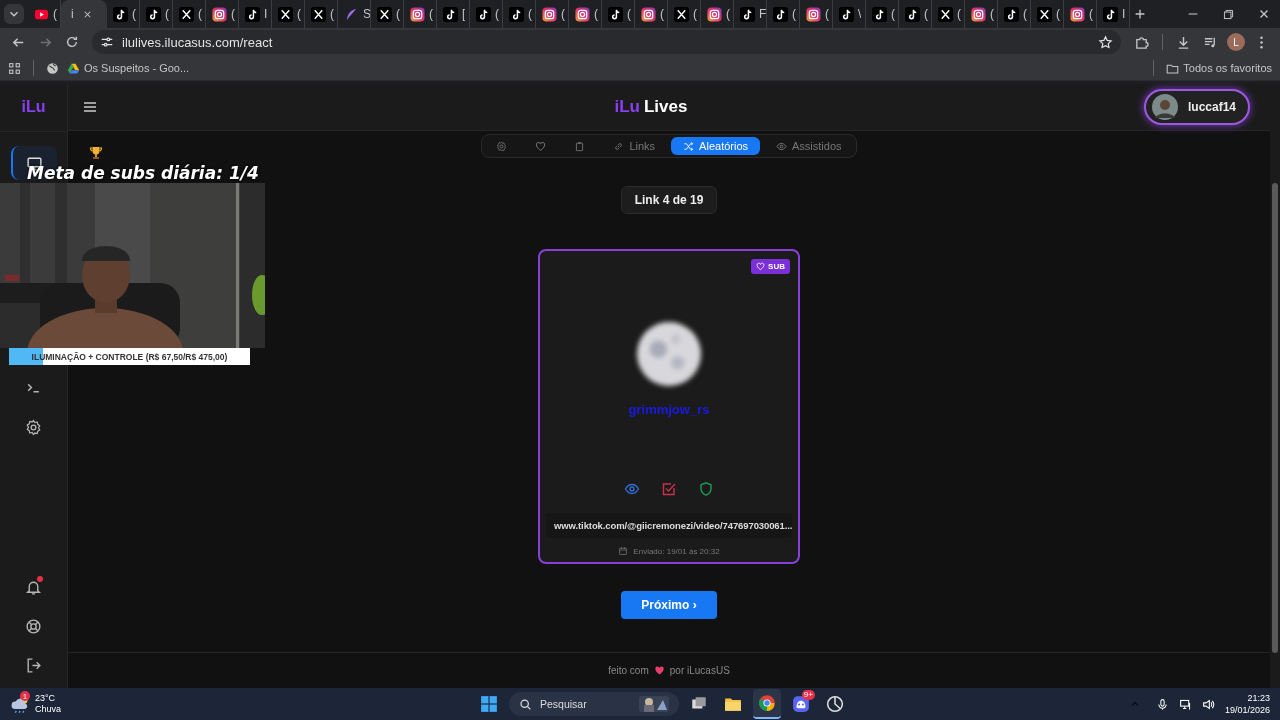  I want to click on restore-icon, so click(1228, 14).